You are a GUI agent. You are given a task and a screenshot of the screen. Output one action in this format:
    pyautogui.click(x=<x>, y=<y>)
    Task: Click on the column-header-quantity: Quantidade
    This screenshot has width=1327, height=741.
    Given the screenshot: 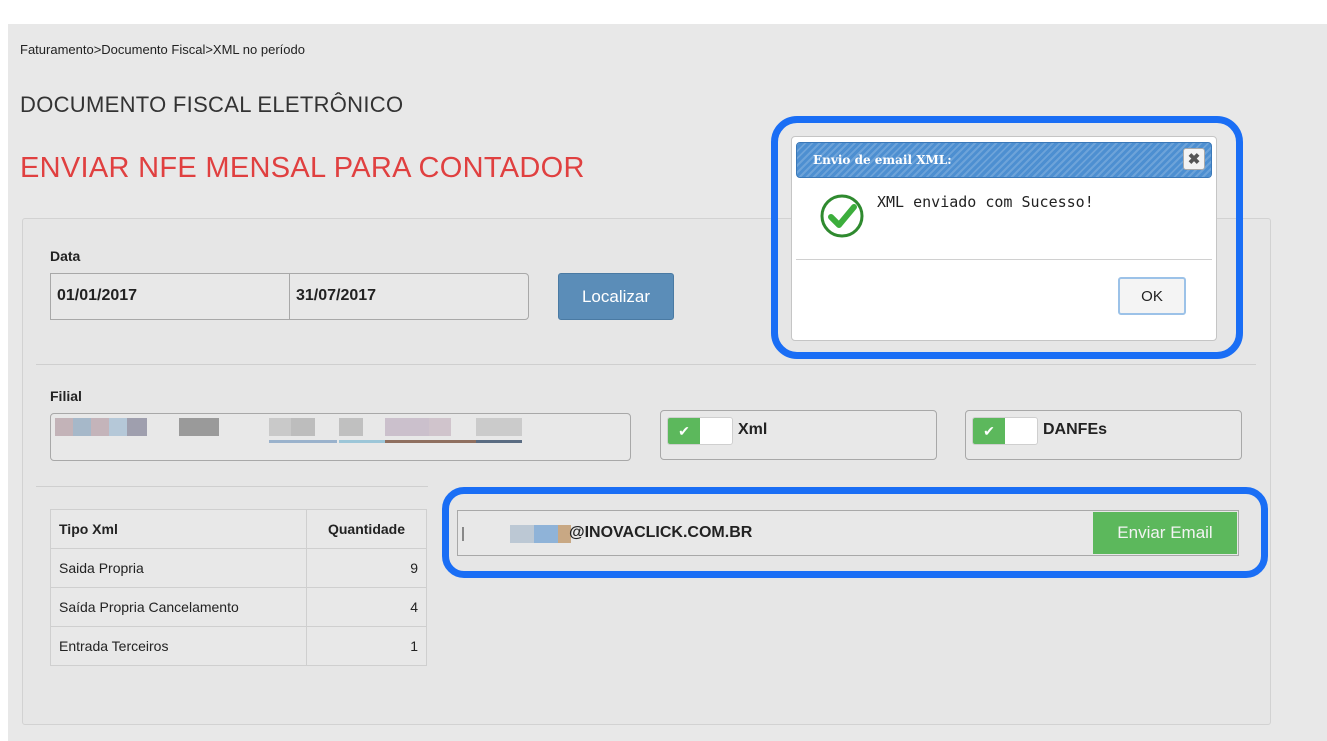 What is the action you would take?
    pyautogui.click(x=366, y=529)
    